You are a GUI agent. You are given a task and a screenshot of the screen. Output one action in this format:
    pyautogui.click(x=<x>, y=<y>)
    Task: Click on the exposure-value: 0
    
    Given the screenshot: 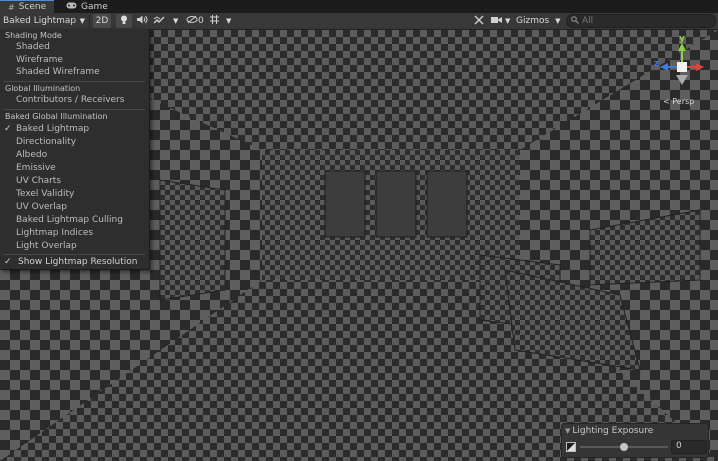 What is the action you would take?
    pyautogui.click(x=679, y=446)
    